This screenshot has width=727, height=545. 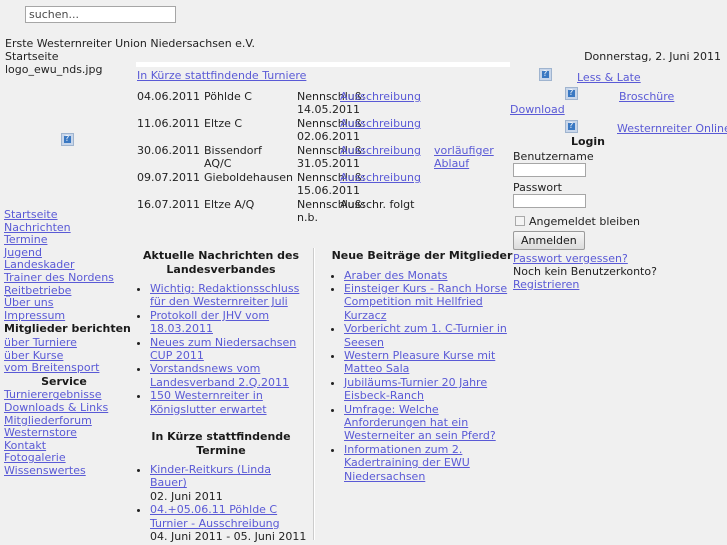 I want to click on sidebar-item-label: Nachrichten, so click(x=37, y=227).